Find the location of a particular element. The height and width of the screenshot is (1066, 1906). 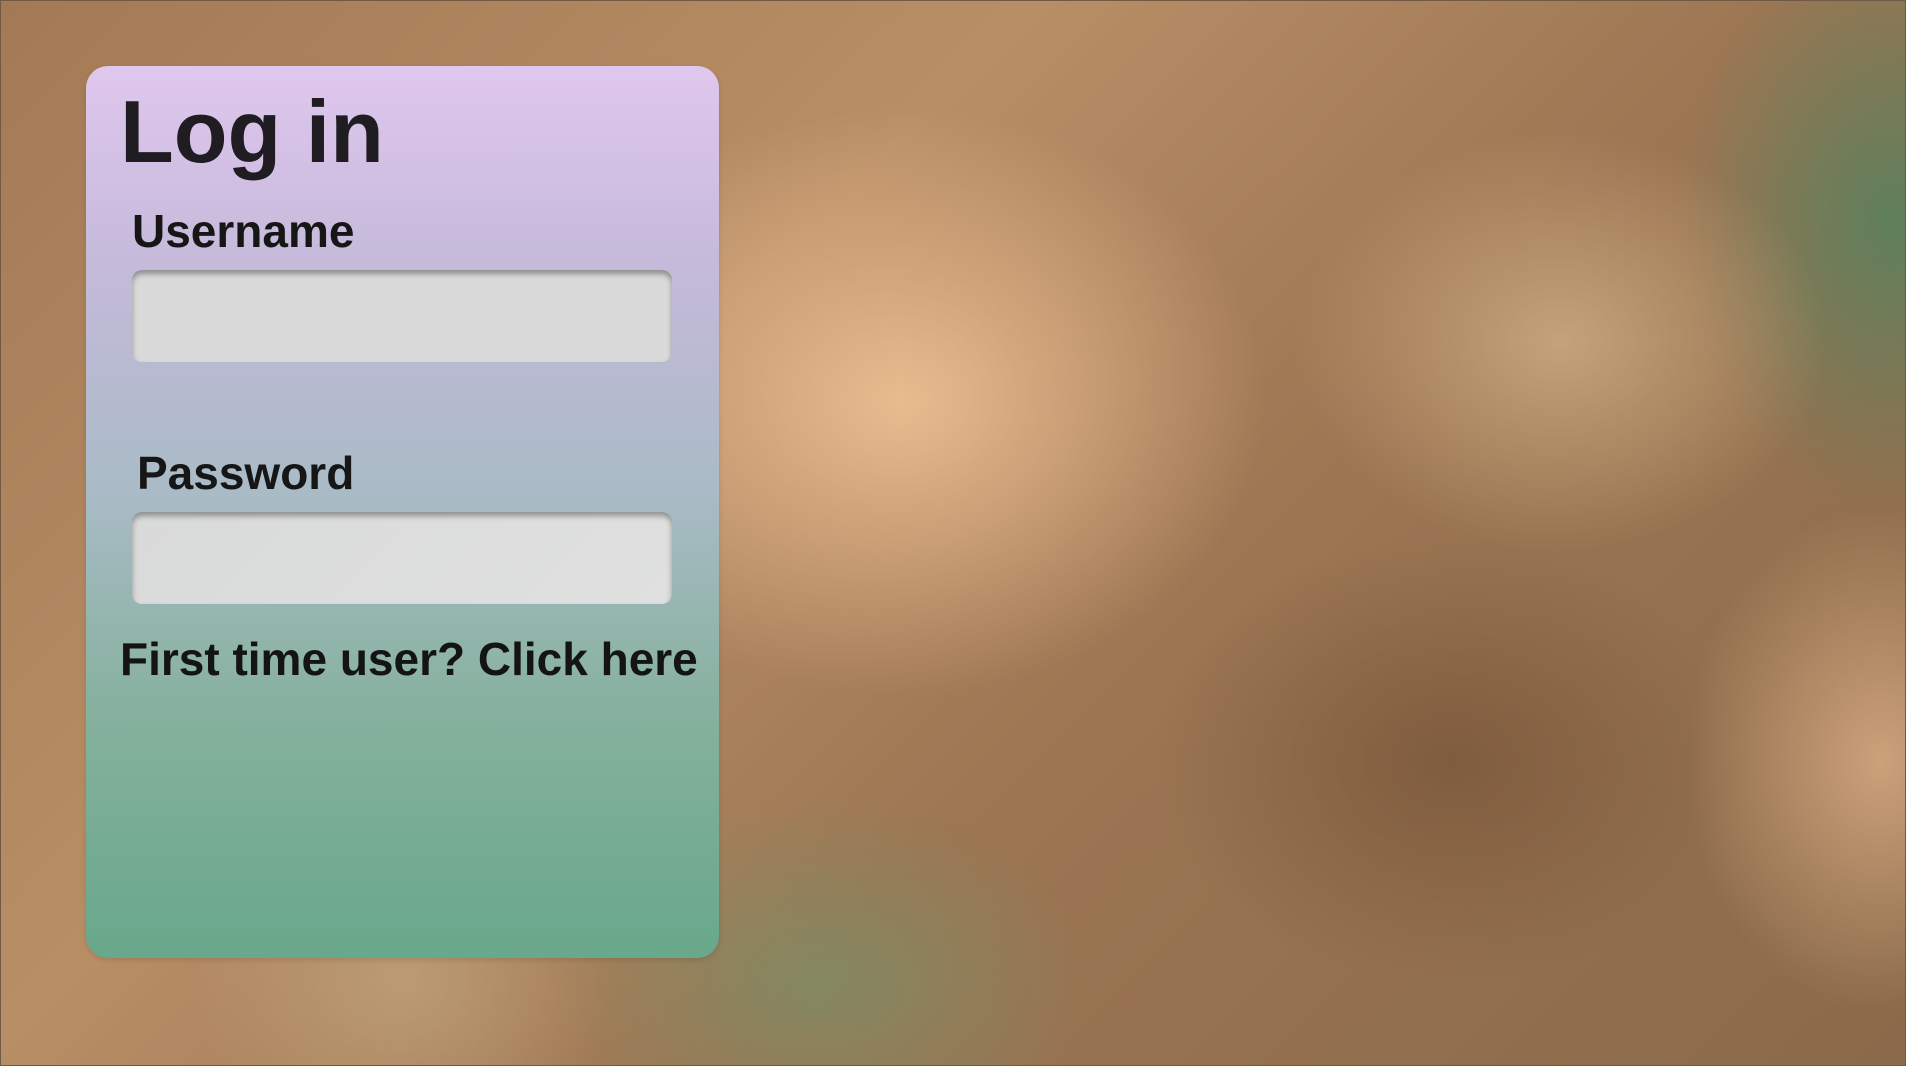

password-label: Password is located at coordinates (246, 473).